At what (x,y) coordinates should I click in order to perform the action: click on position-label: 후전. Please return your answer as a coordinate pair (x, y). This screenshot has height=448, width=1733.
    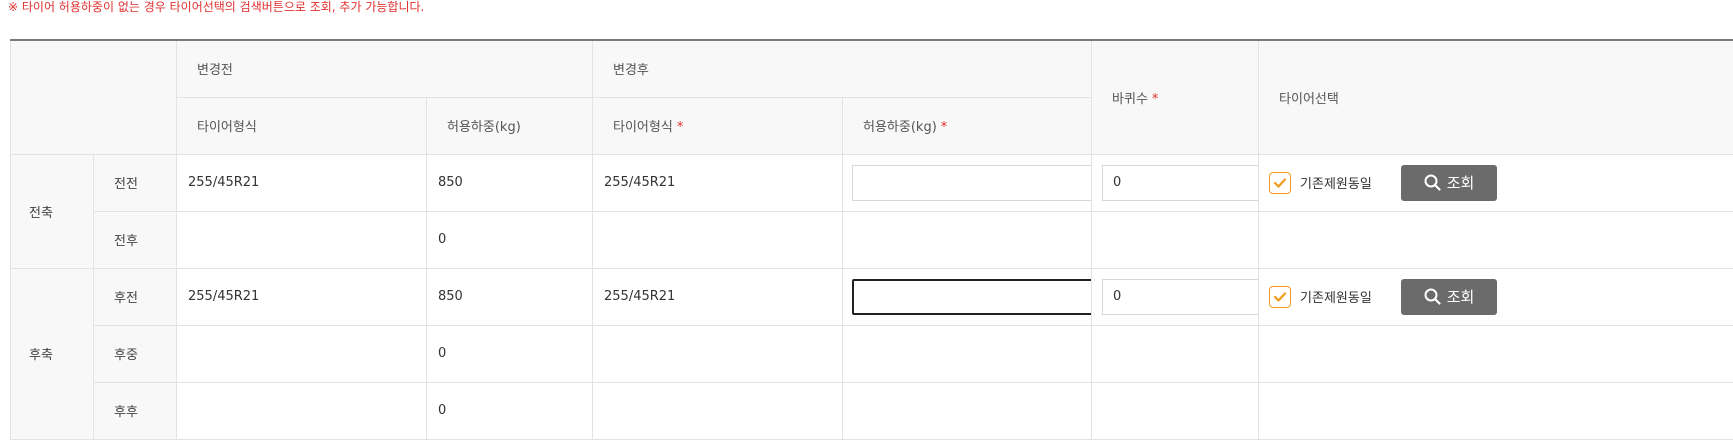
    Looking at the image, I should click on (135, 296).